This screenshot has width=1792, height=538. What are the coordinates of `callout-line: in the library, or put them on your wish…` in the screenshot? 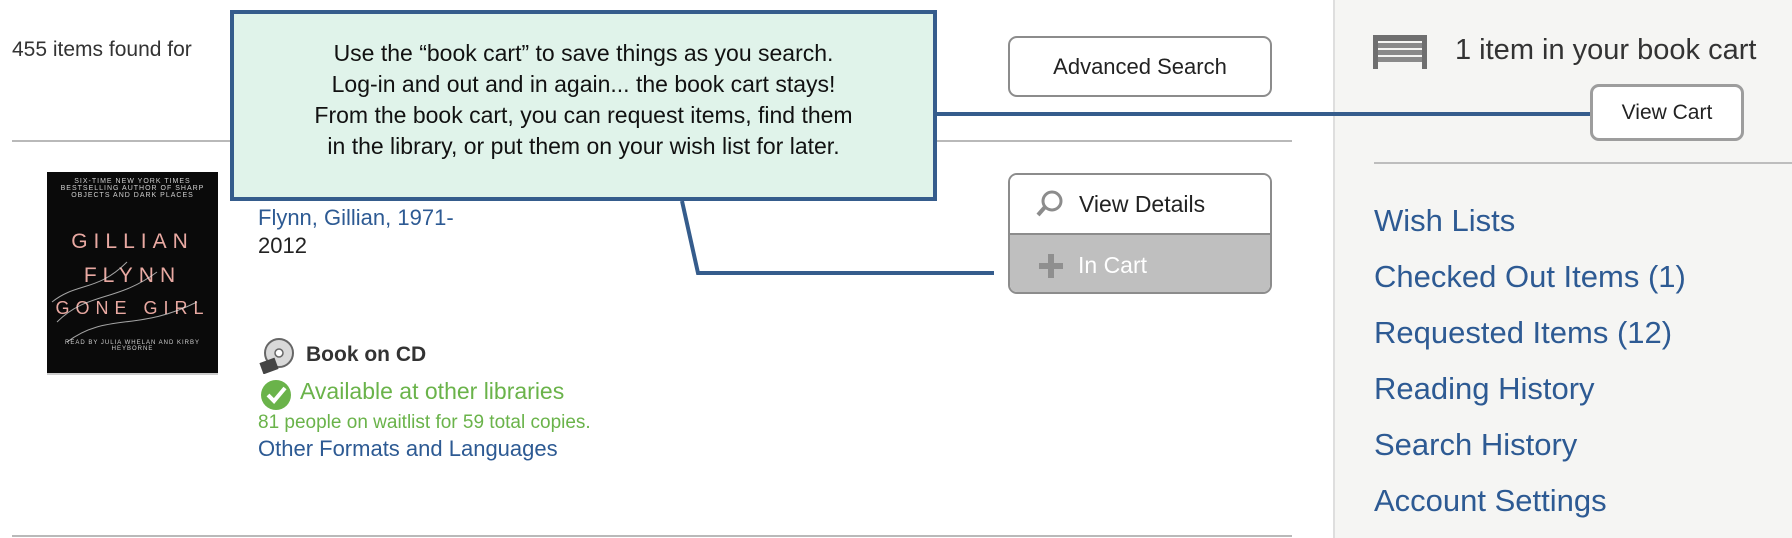 It's located at (583, 146).